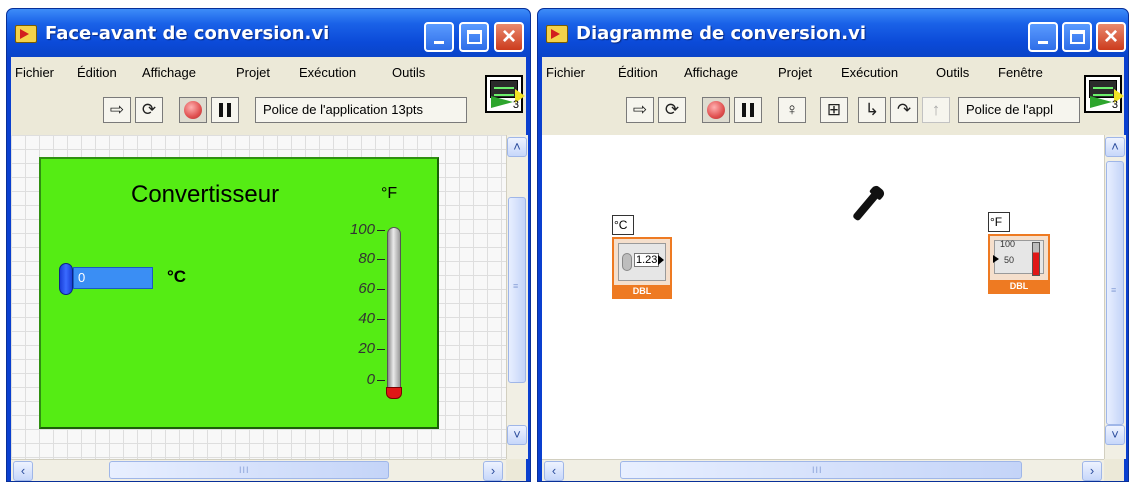 This screenshot has height=482, width=1133. What do you see at coordinates (366, 348) in the screenshot?
I see `scale-label-20: 20` at bounding box center [366, 348].